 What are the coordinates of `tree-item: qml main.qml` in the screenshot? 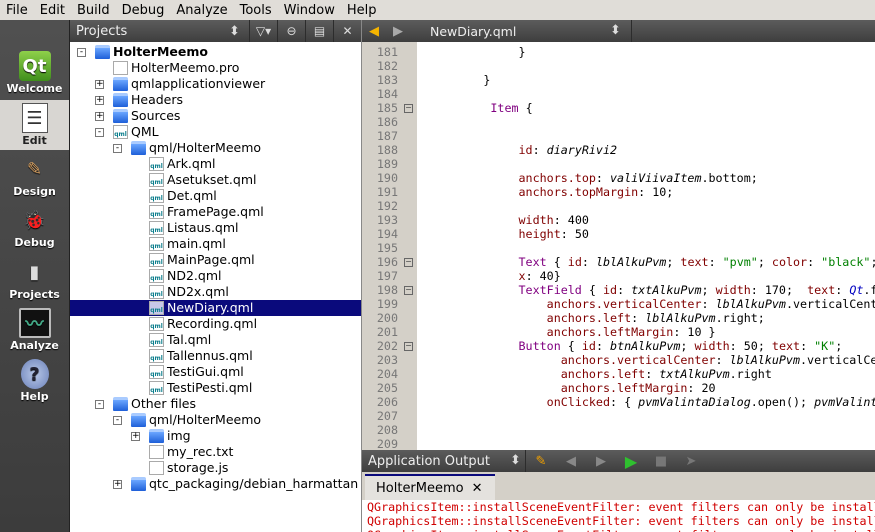 It's located at (215, 244).